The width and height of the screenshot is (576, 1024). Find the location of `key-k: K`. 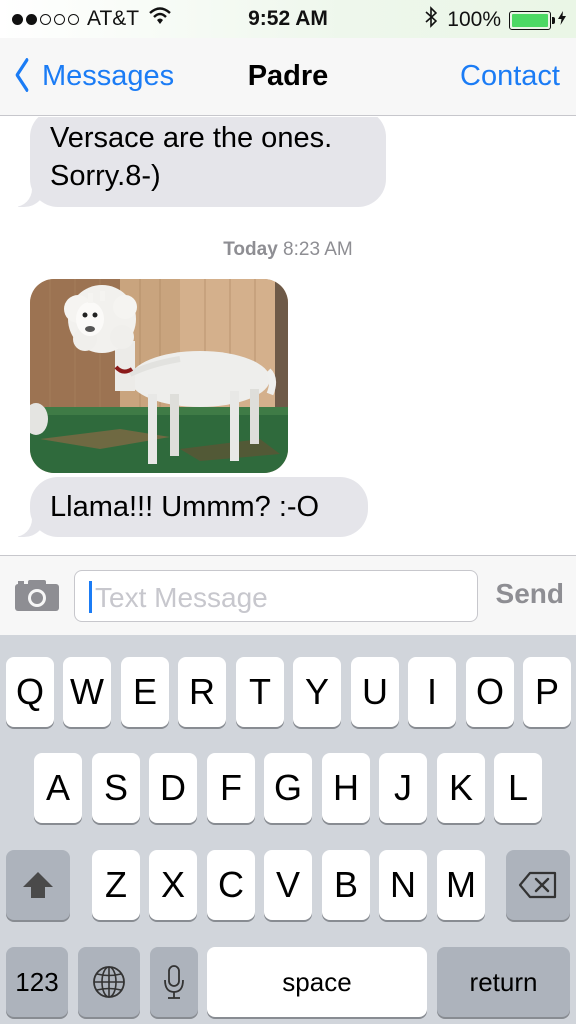

key-k: K is located at coordinates (461, 788).